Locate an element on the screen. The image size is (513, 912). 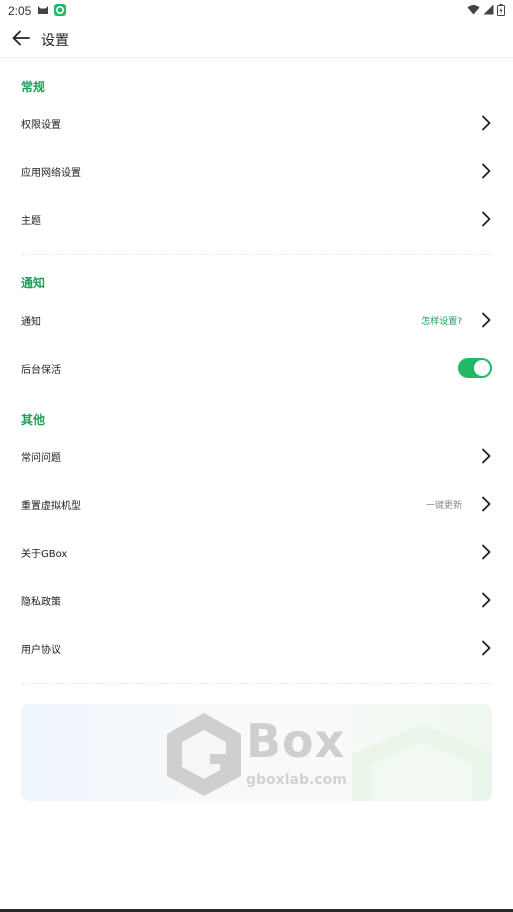
house-watermark-icon is located at coordinates (422, 762).